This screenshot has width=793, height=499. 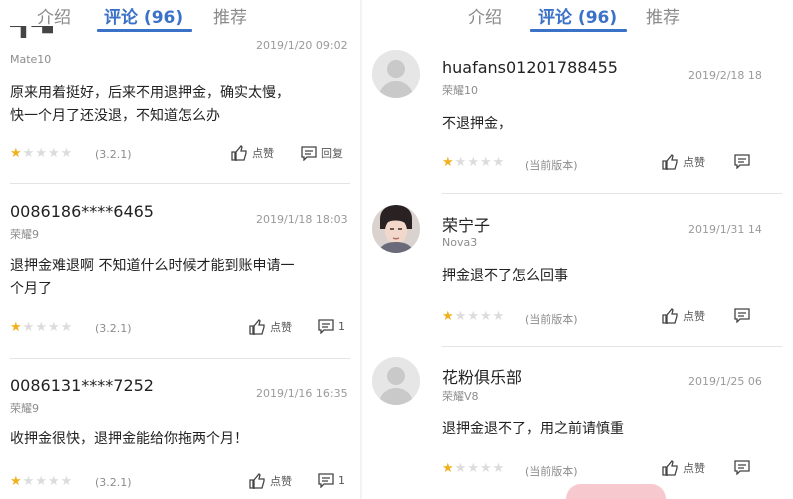 I want to click on review-date: 2019/1/16 16:35, so click(x=302, y=393).